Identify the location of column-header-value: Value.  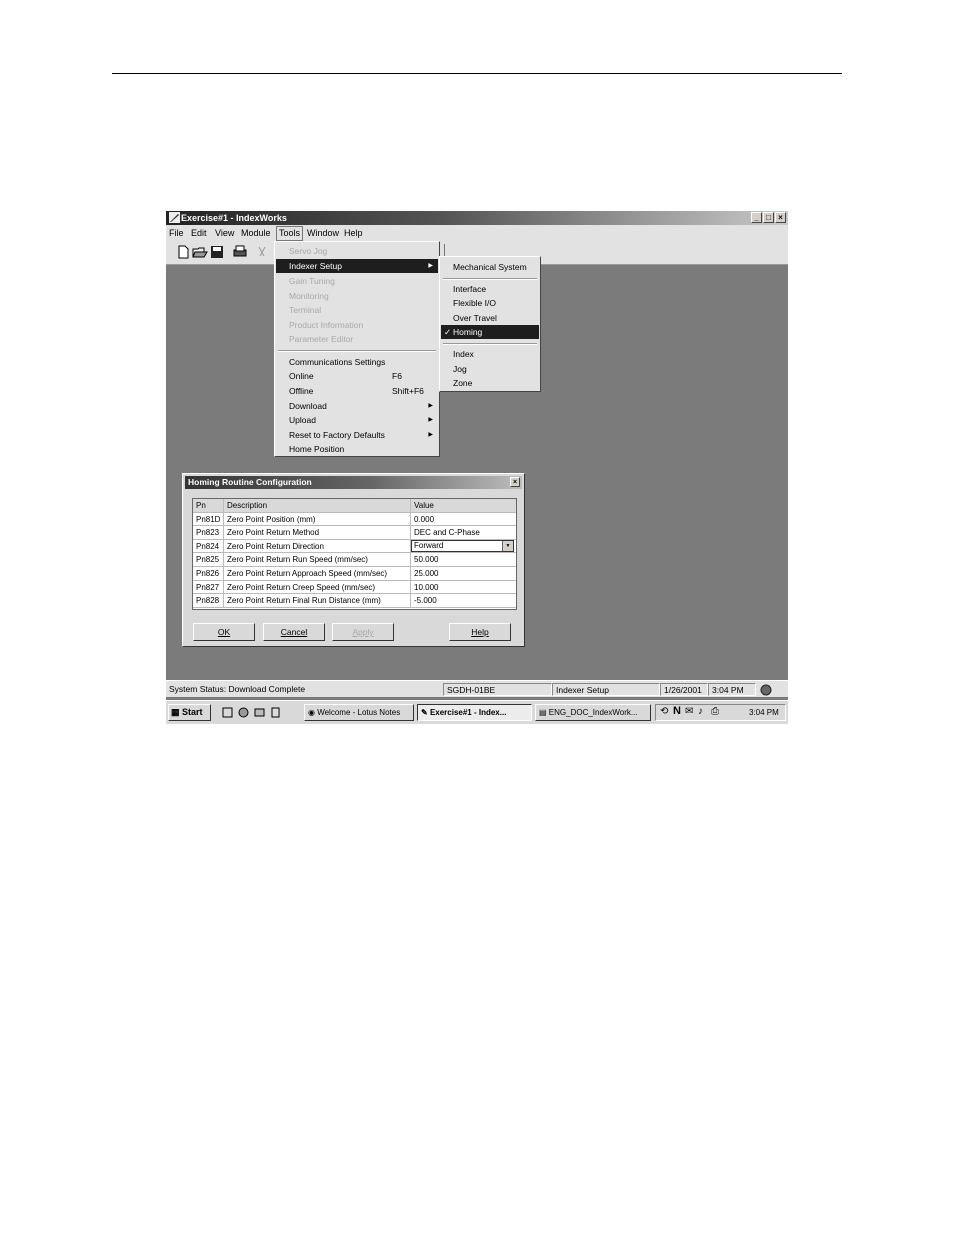
(463, 505).